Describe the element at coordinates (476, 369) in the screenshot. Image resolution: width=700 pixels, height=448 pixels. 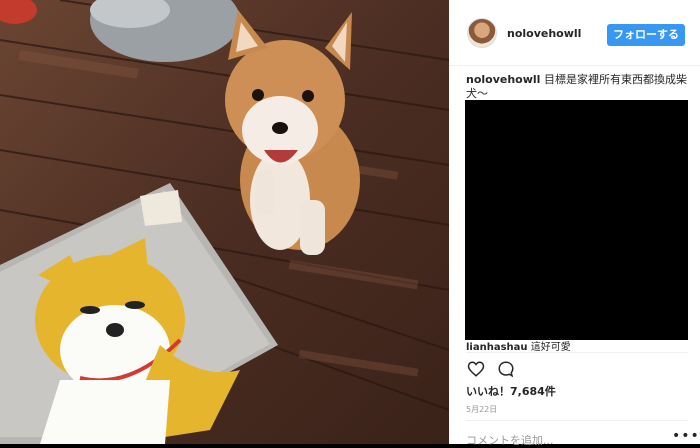
I see `heart-icon` at that location.